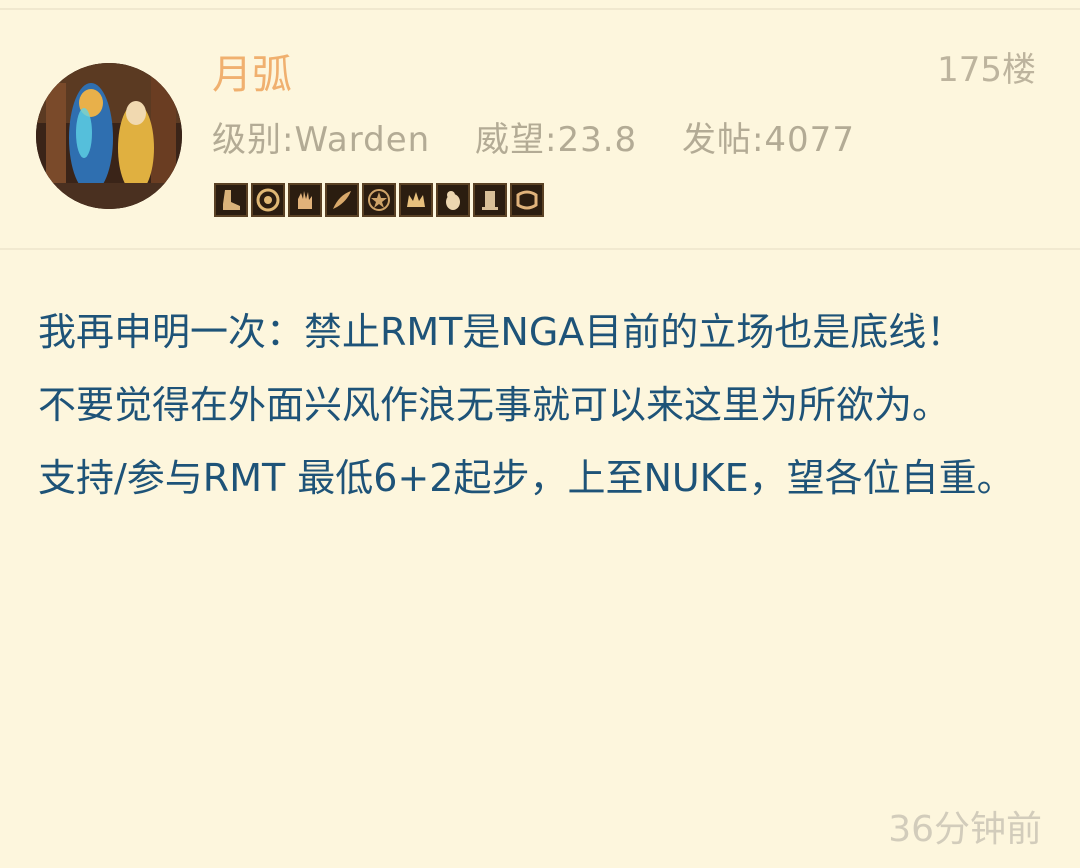 This screenshot has height=868, width=1080. What do you see at coordinates (231, 200) in the screenshot?
I see `boot-badge-icon` at bounding box center [231, 200].